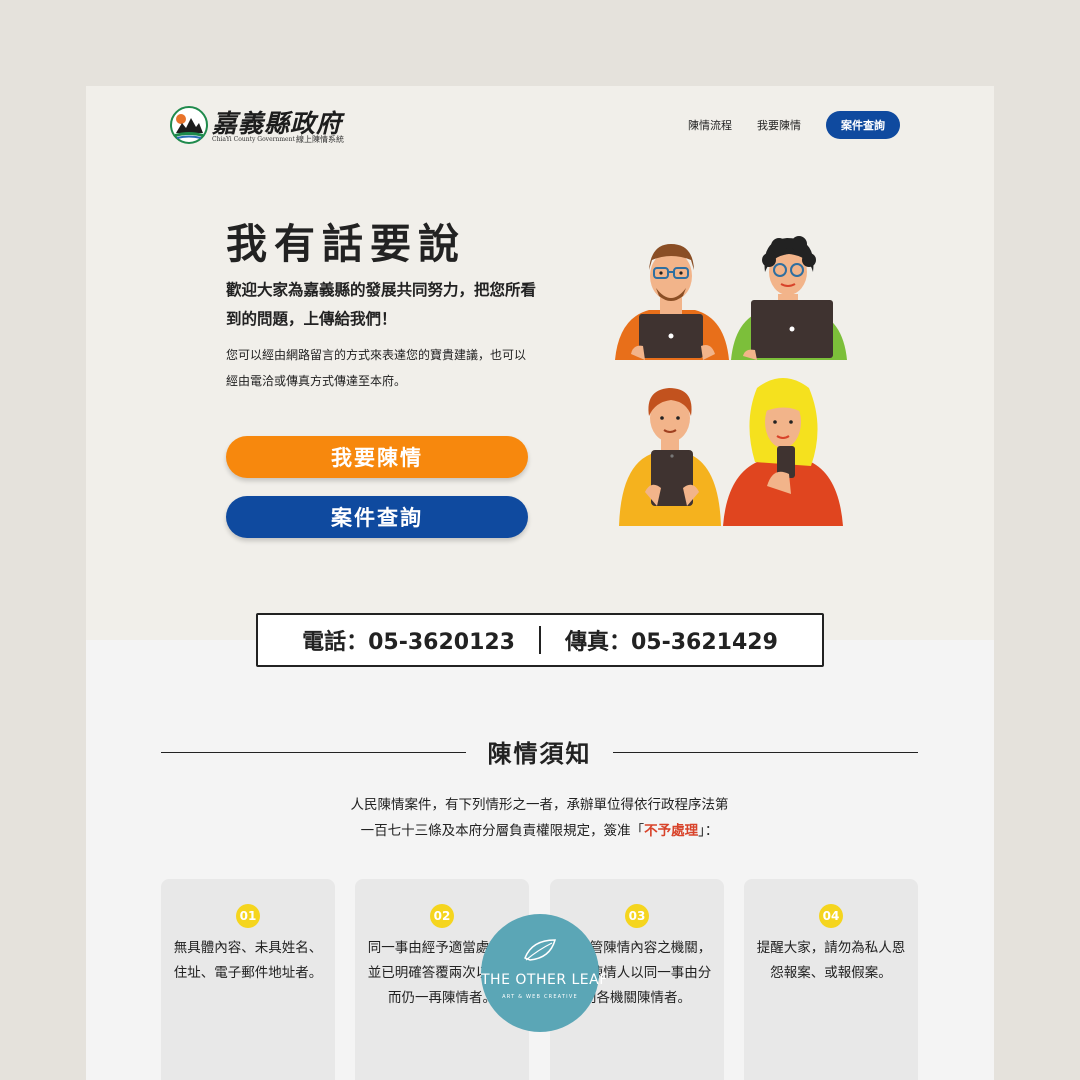  What do you see at coordinates (248, 960) in the screenshot?
I see `card-text: 無具體內容、未具姓名、住址、電子郵件地址者。` at bounding box center [248, 960].